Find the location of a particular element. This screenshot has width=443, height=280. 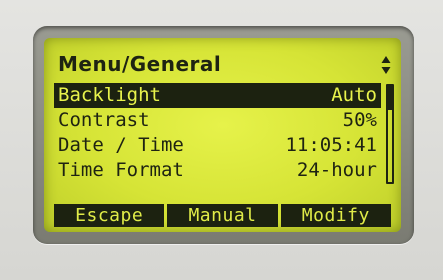

menu-item-value: Auto is located at coordinates (354, 95).